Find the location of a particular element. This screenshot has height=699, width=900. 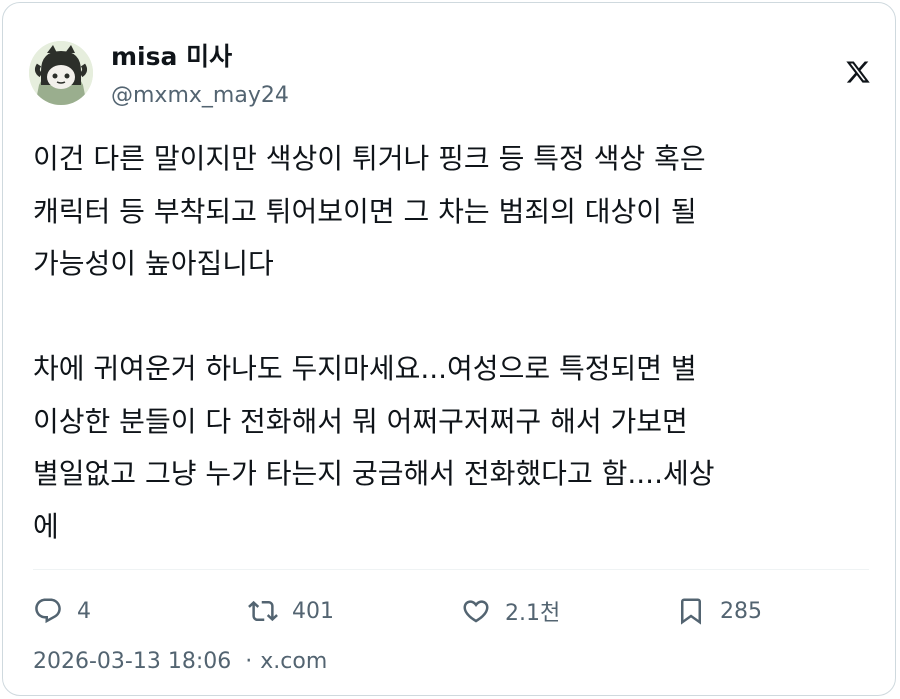

tweet-line: 에 is located at coordinates (46, 526).